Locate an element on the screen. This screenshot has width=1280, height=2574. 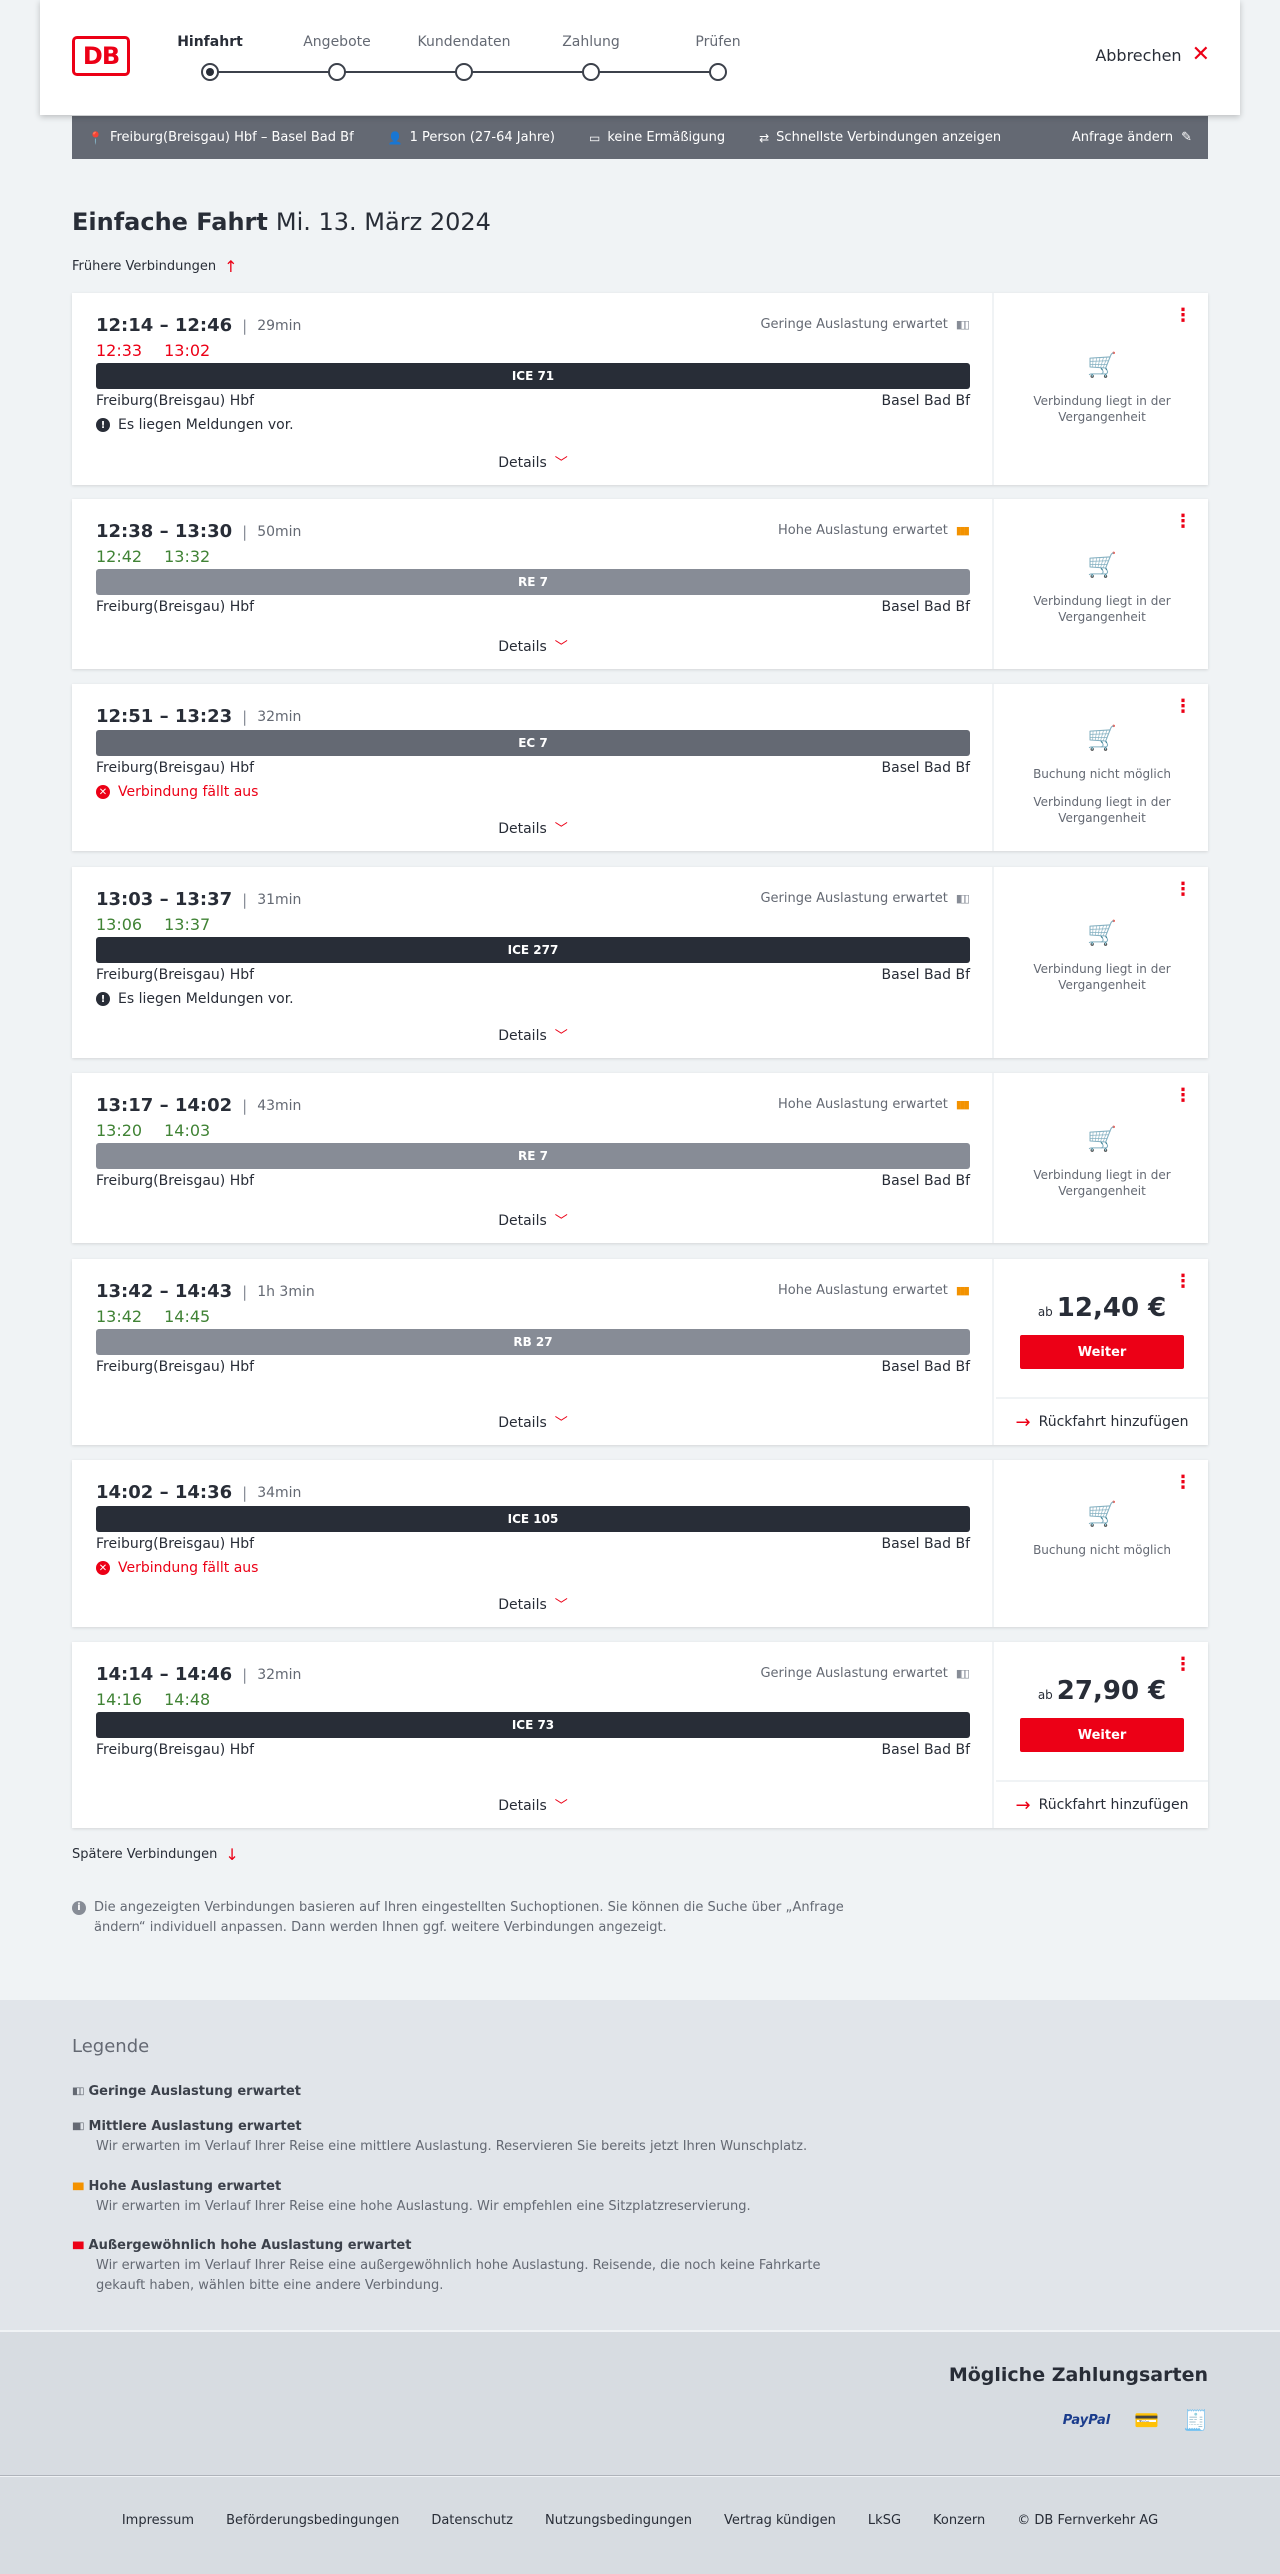
connection-times: 13:42 – 14:43 | 1h 3min is located at coordinates (205, 1291).